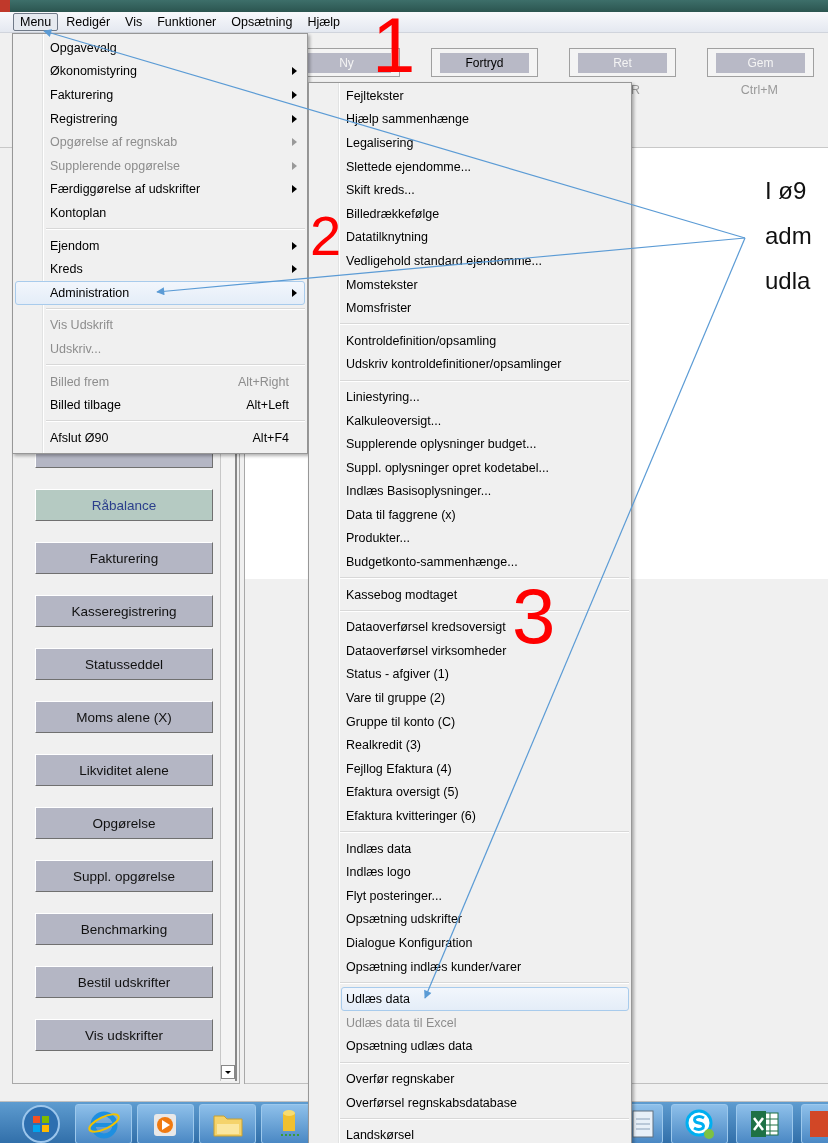 Image resolution: width=828 pixels, height=1143 pixels. What do you see at coordinates (534, 616) in the screenshot?
I see `annotation-number: 3` at bounding box center [534, 616].